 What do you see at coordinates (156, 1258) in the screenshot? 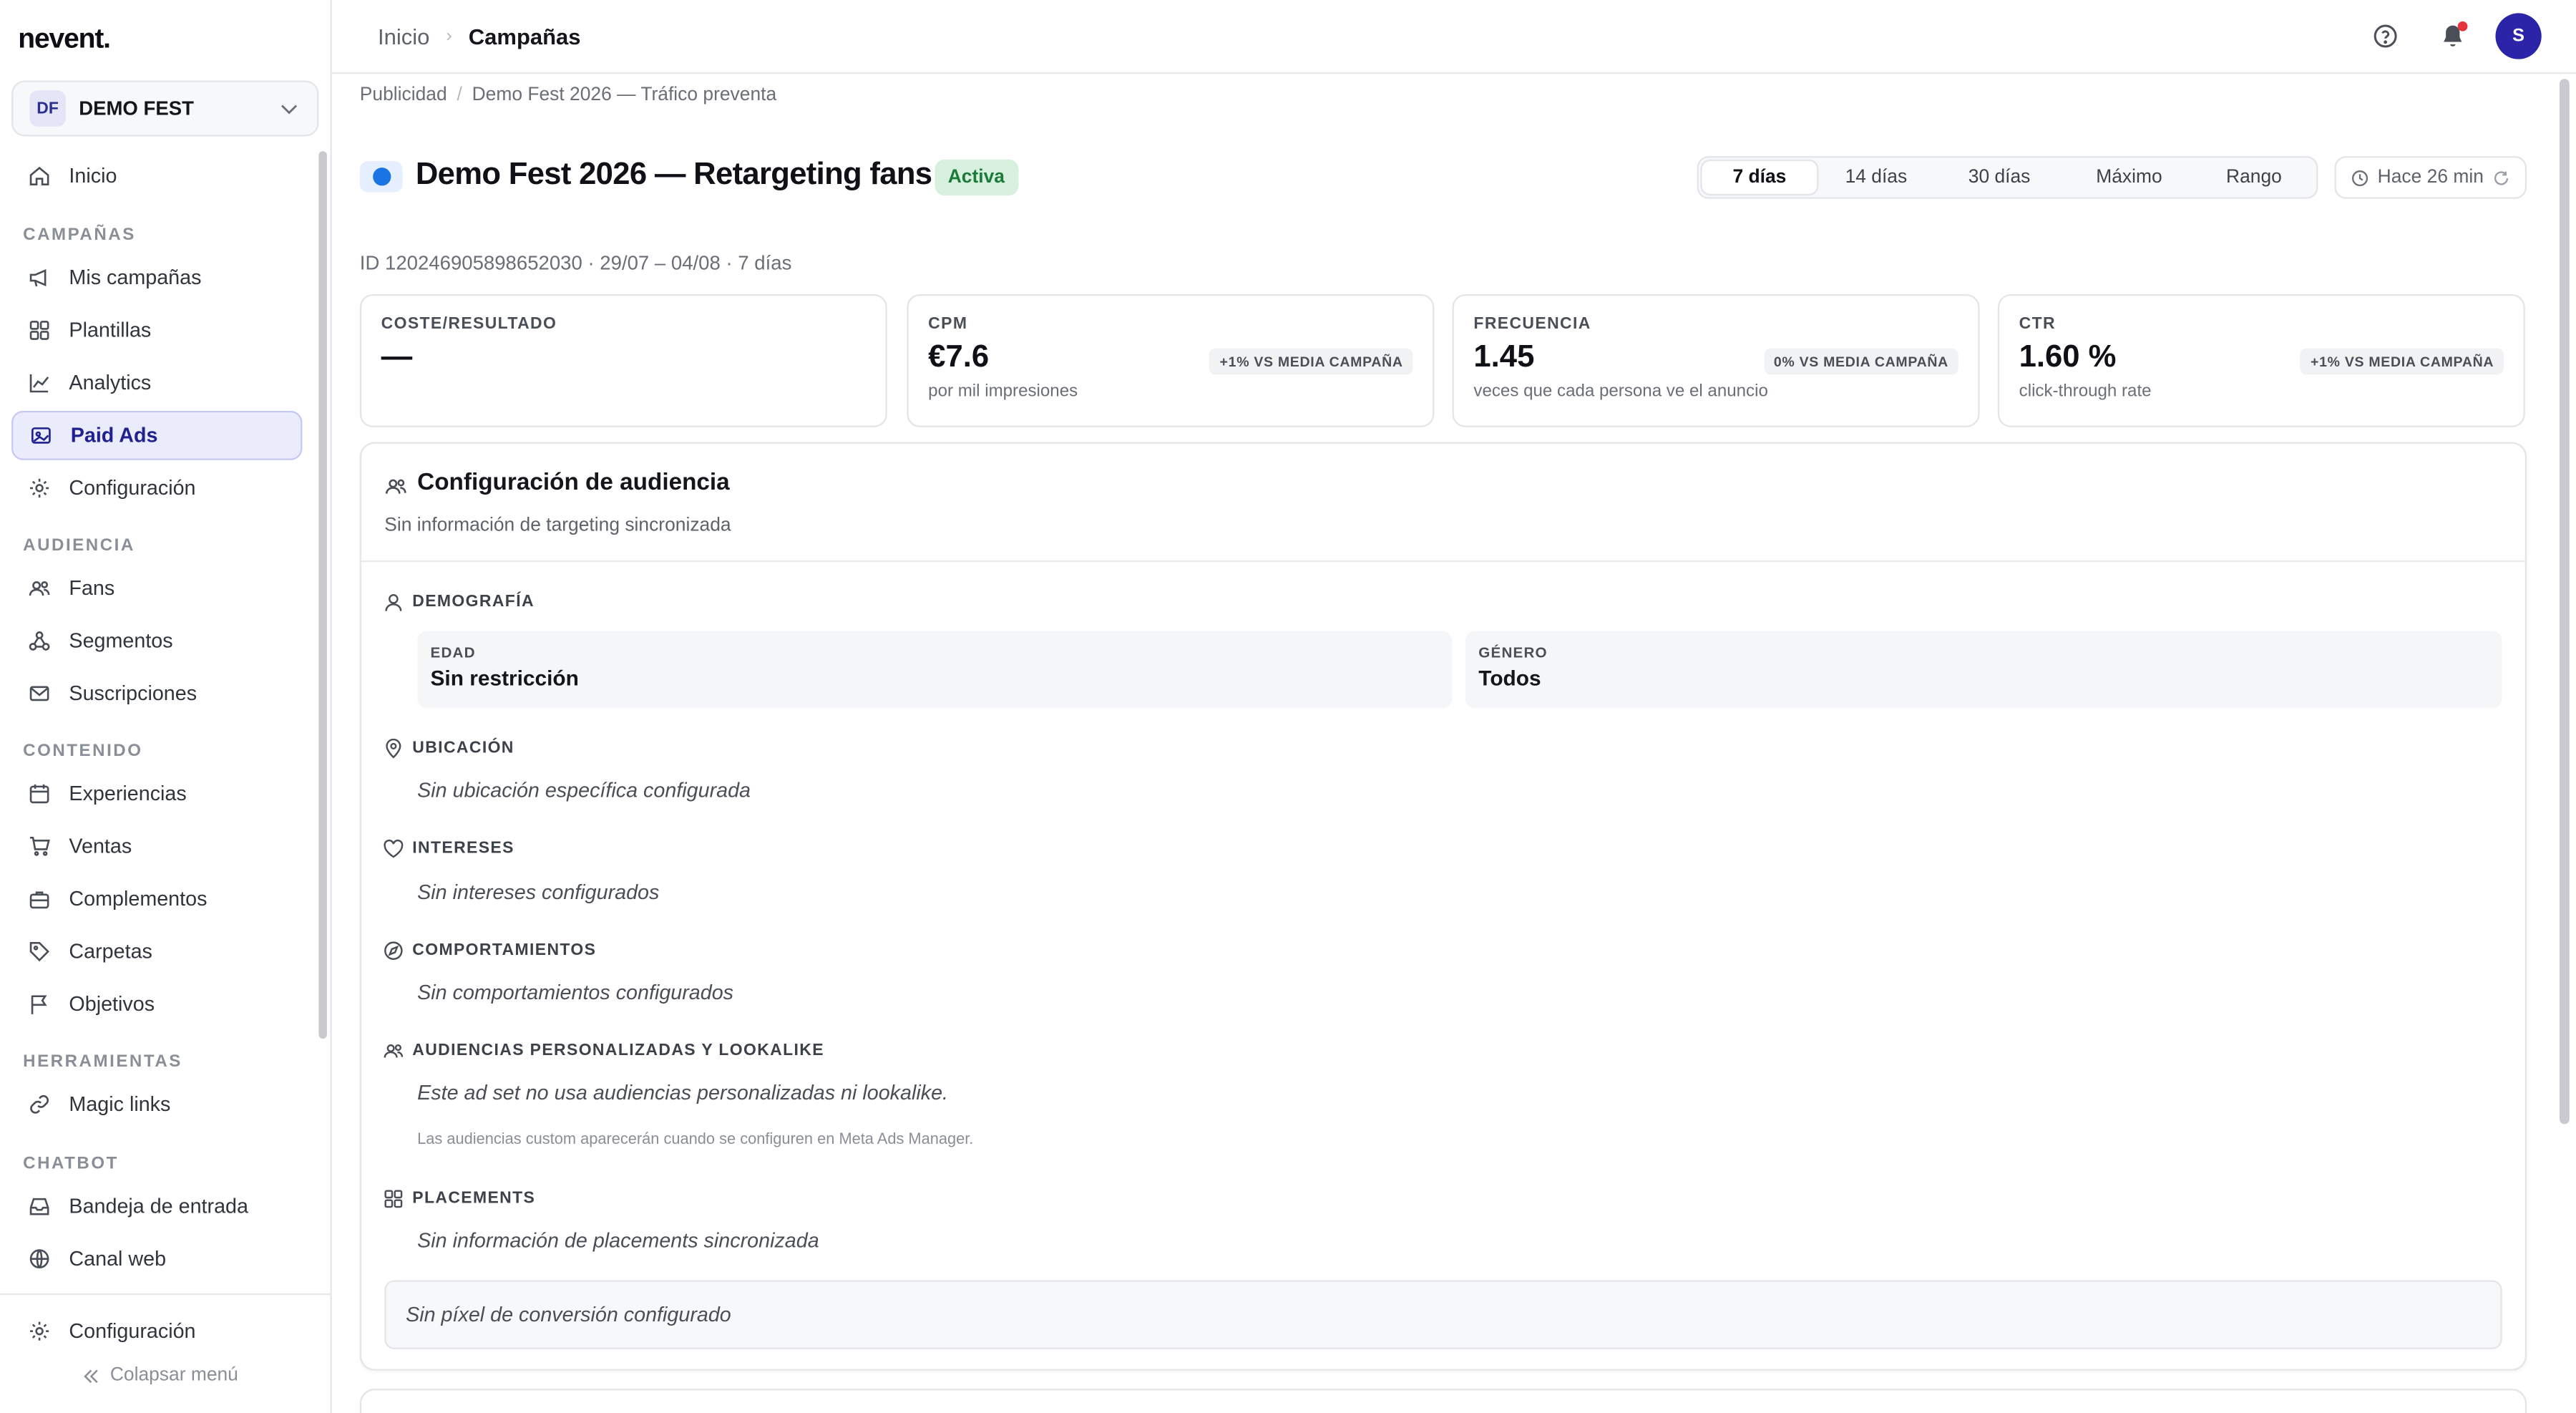
I see `sidebar-item-web-channel: Canal web` at bounding box center [156, 1258].